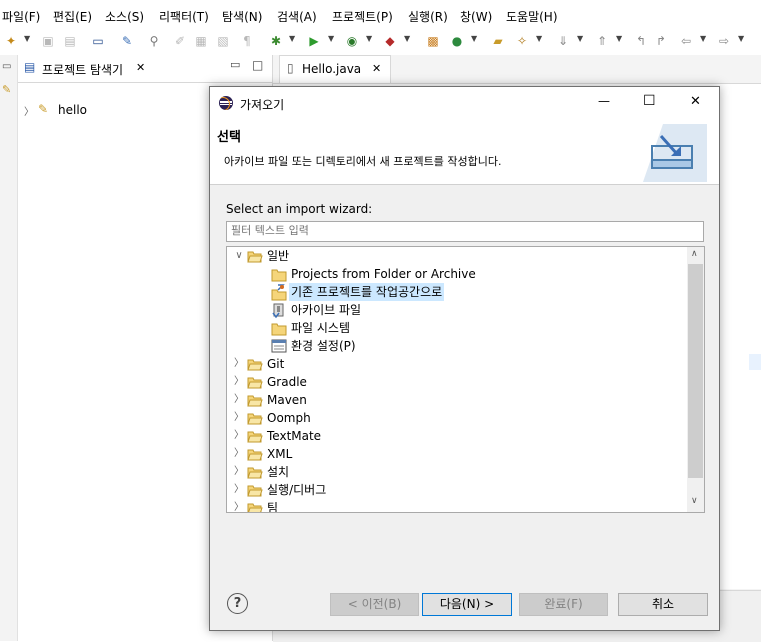 This screenshot has height=642, width=761. I want to click on next-button: 다음(N) >, so click(467, 604).